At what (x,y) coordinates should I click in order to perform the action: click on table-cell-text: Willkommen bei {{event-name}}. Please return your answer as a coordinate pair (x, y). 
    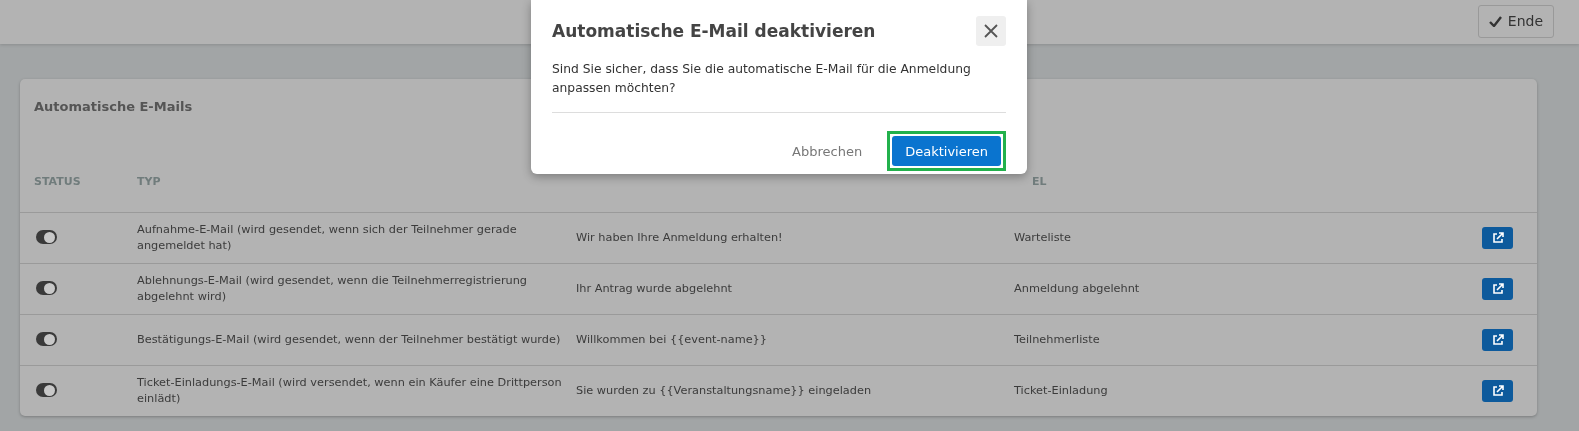
    Looking at the image, I should click on (672, 340).